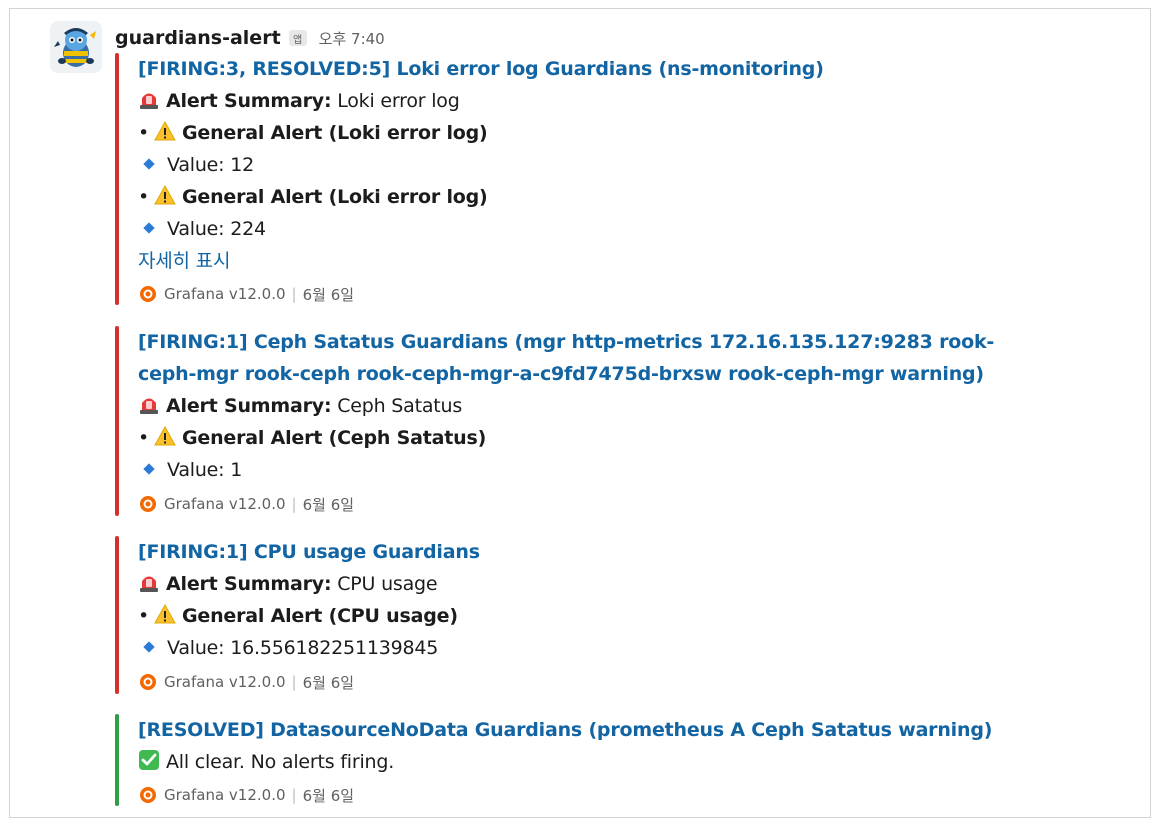 The width and height of the screenshot is (1162, 826). I want to click on summary-value: CPU usage, so click(384, 584).